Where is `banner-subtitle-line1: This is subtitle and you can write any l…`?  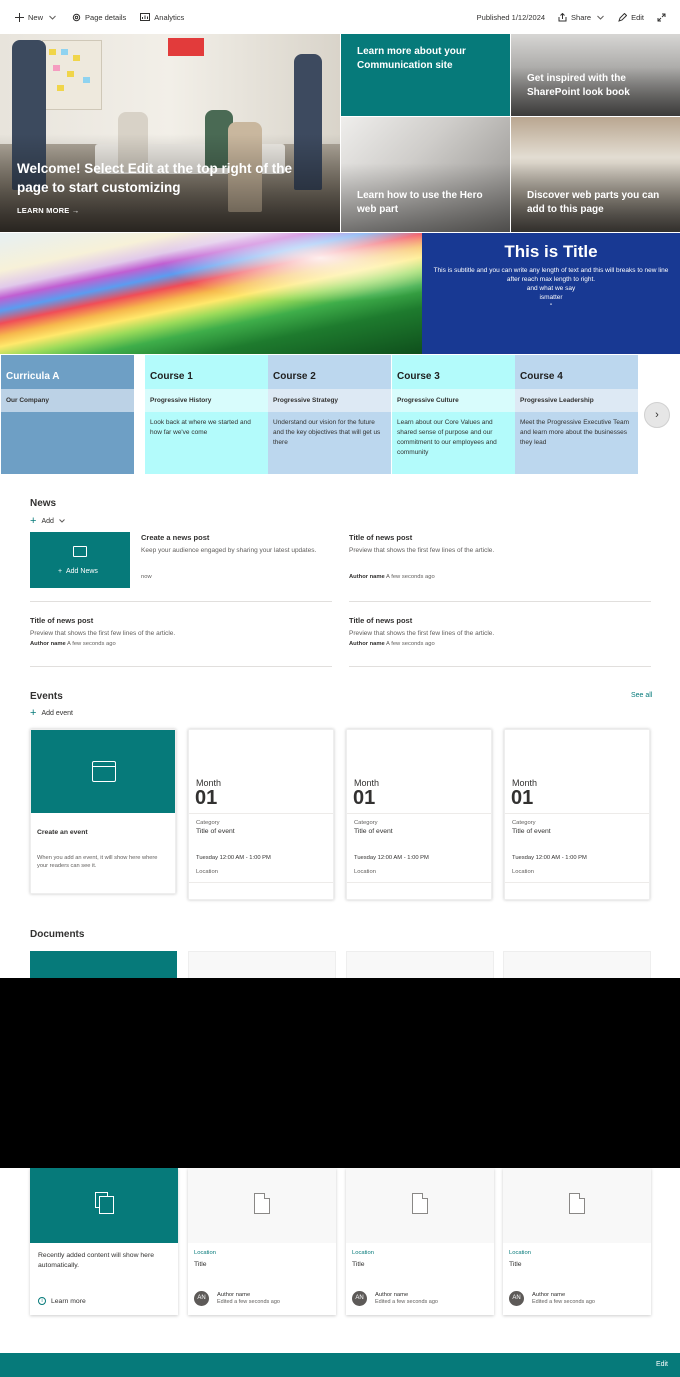 banner-subtitle-line1: This is subtitle and you can write any l… is located at coordinates (551, 275).